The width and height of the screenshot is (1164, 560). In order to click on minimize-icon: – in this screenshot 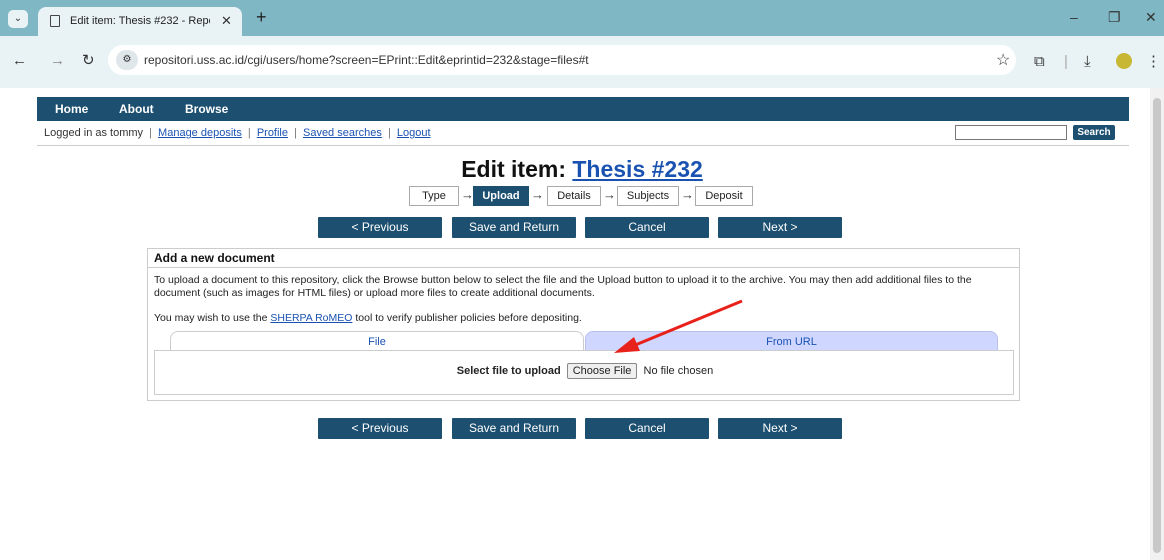, I will do `click(1074, 17)`.